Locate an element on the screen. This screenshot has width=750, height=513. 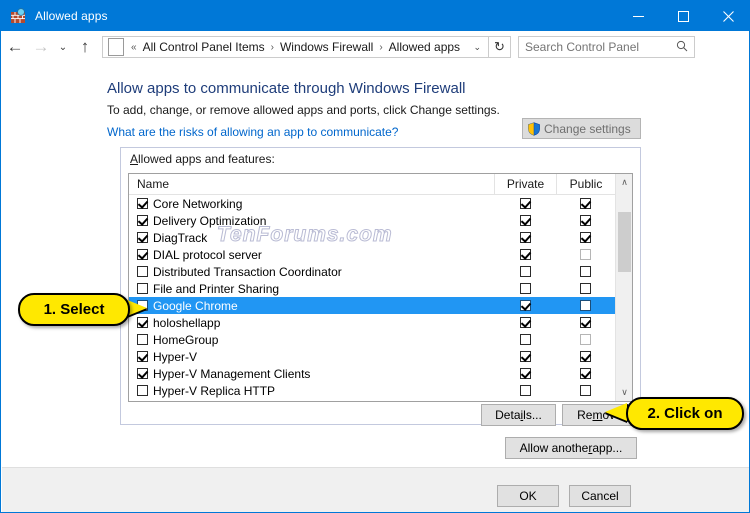
firewall-icon is located at coordinates (18, 16).